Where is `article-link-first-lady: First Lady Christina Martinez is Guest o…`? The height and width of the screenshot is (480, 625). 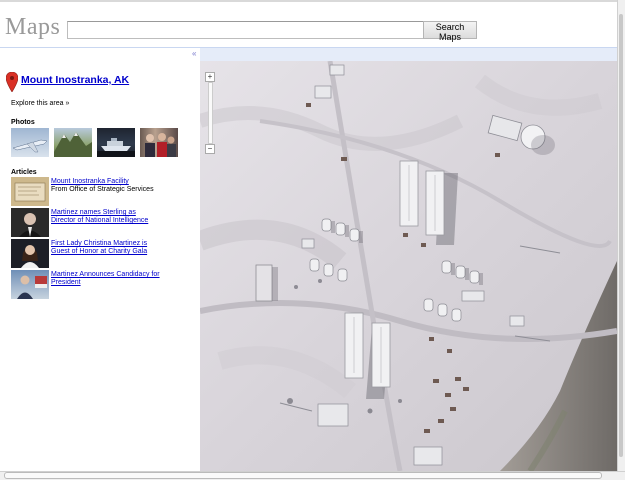
article-link-first-lady: First Lady Christina Martinez is Guest o… is located at coordinates (106, 248).